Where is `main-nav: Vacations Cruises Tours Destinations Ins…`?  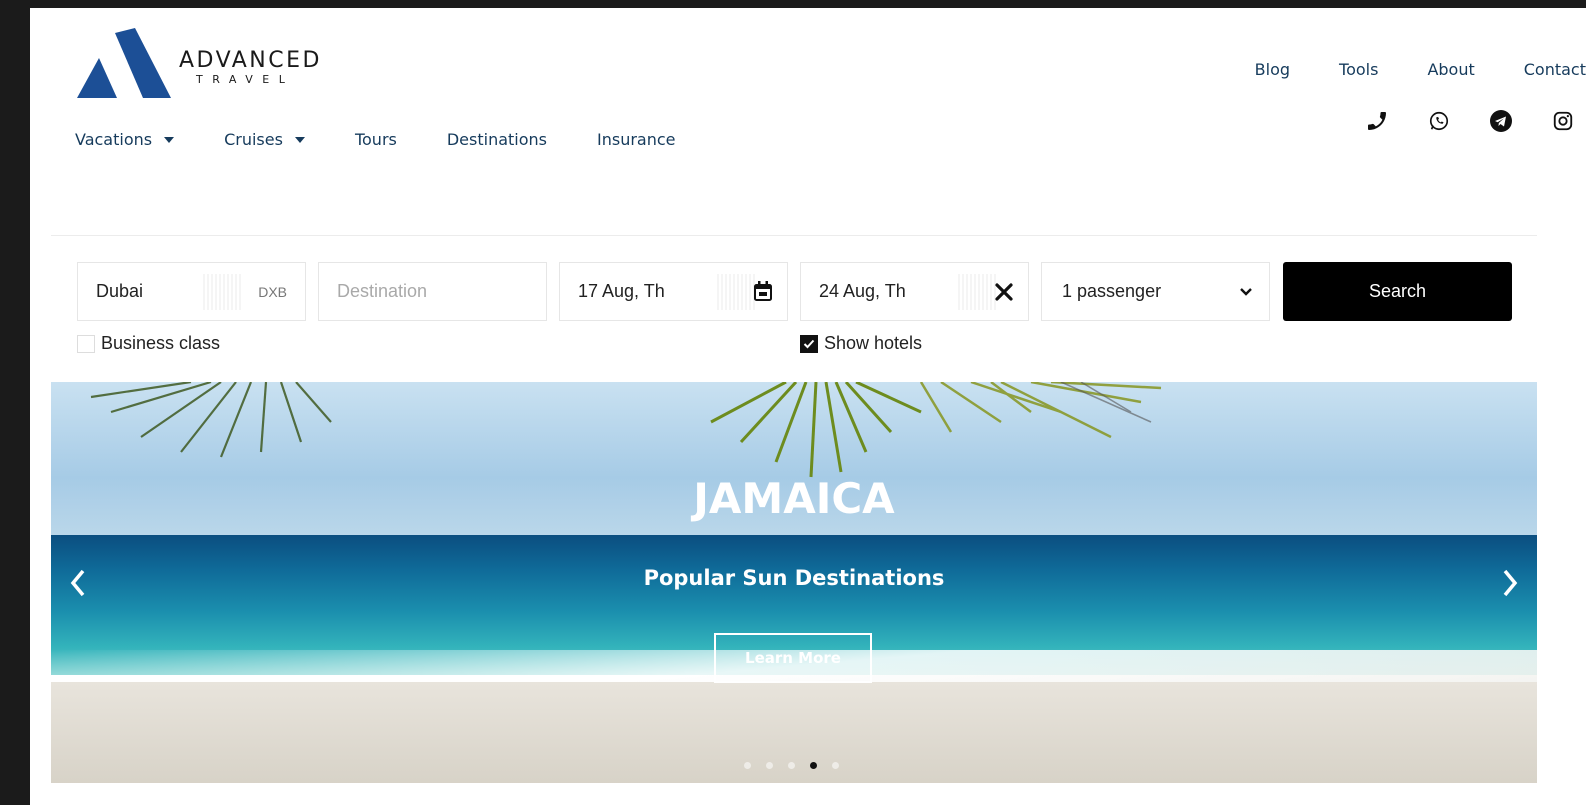 main-nav: Vacations Cruises Tours Destinations Ins… is located at coordinates (400, 139).